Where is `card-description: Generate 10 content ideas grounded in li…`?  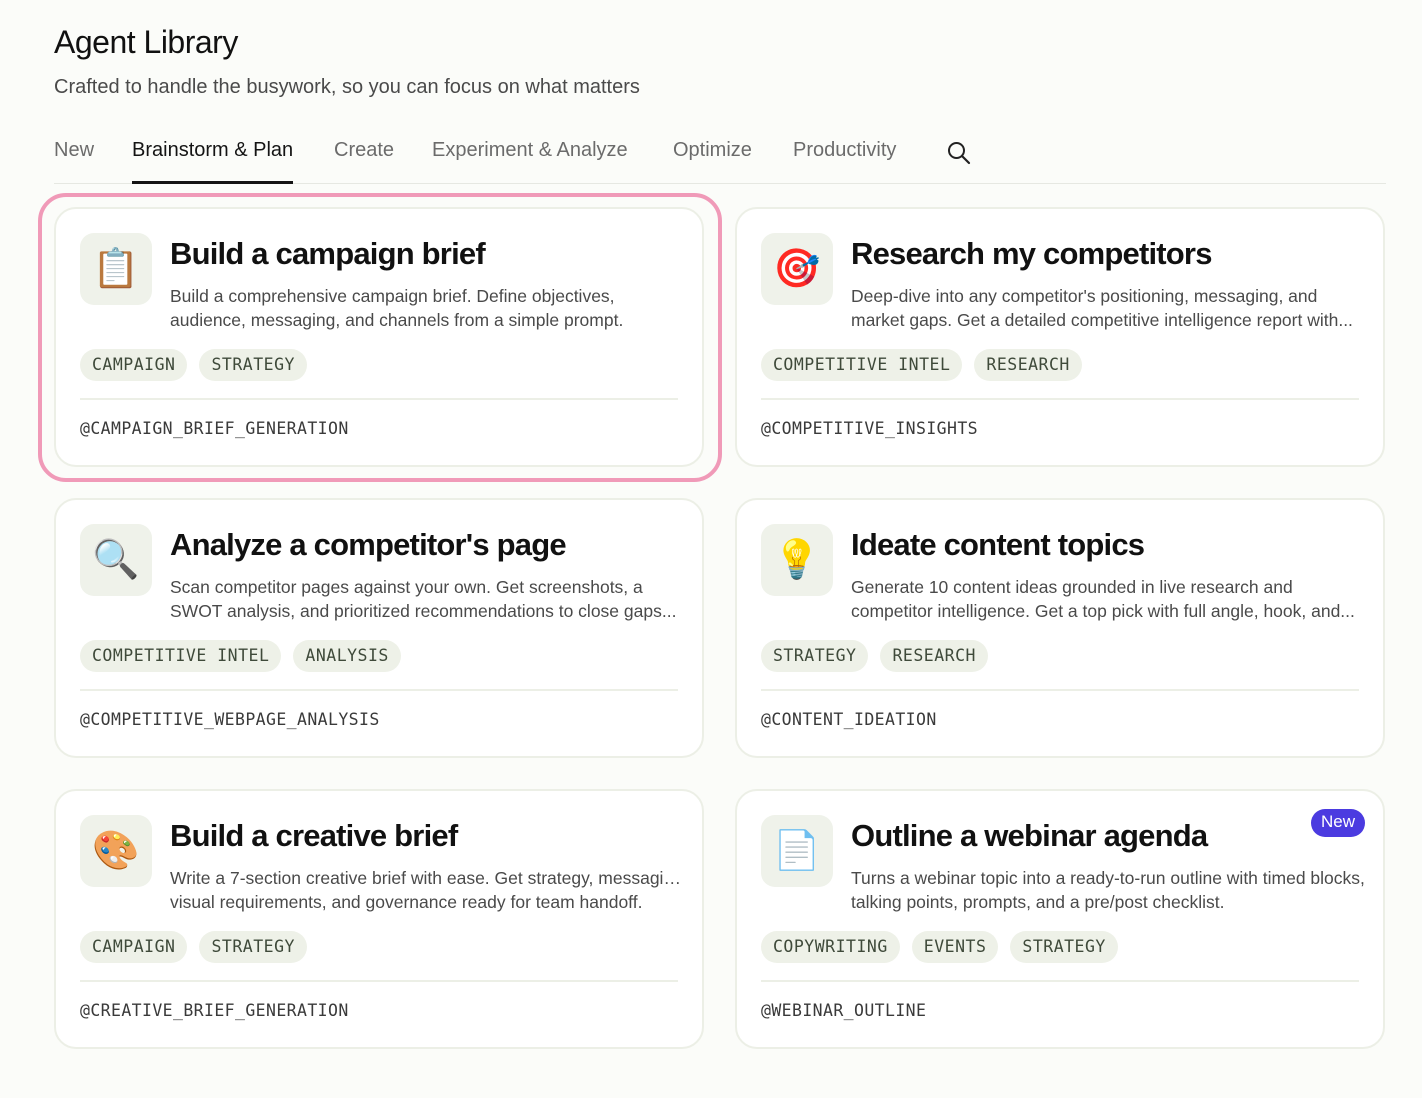 card-description: Generate 10 content ideas grounded in li… is located at coordinates (1108, 599).